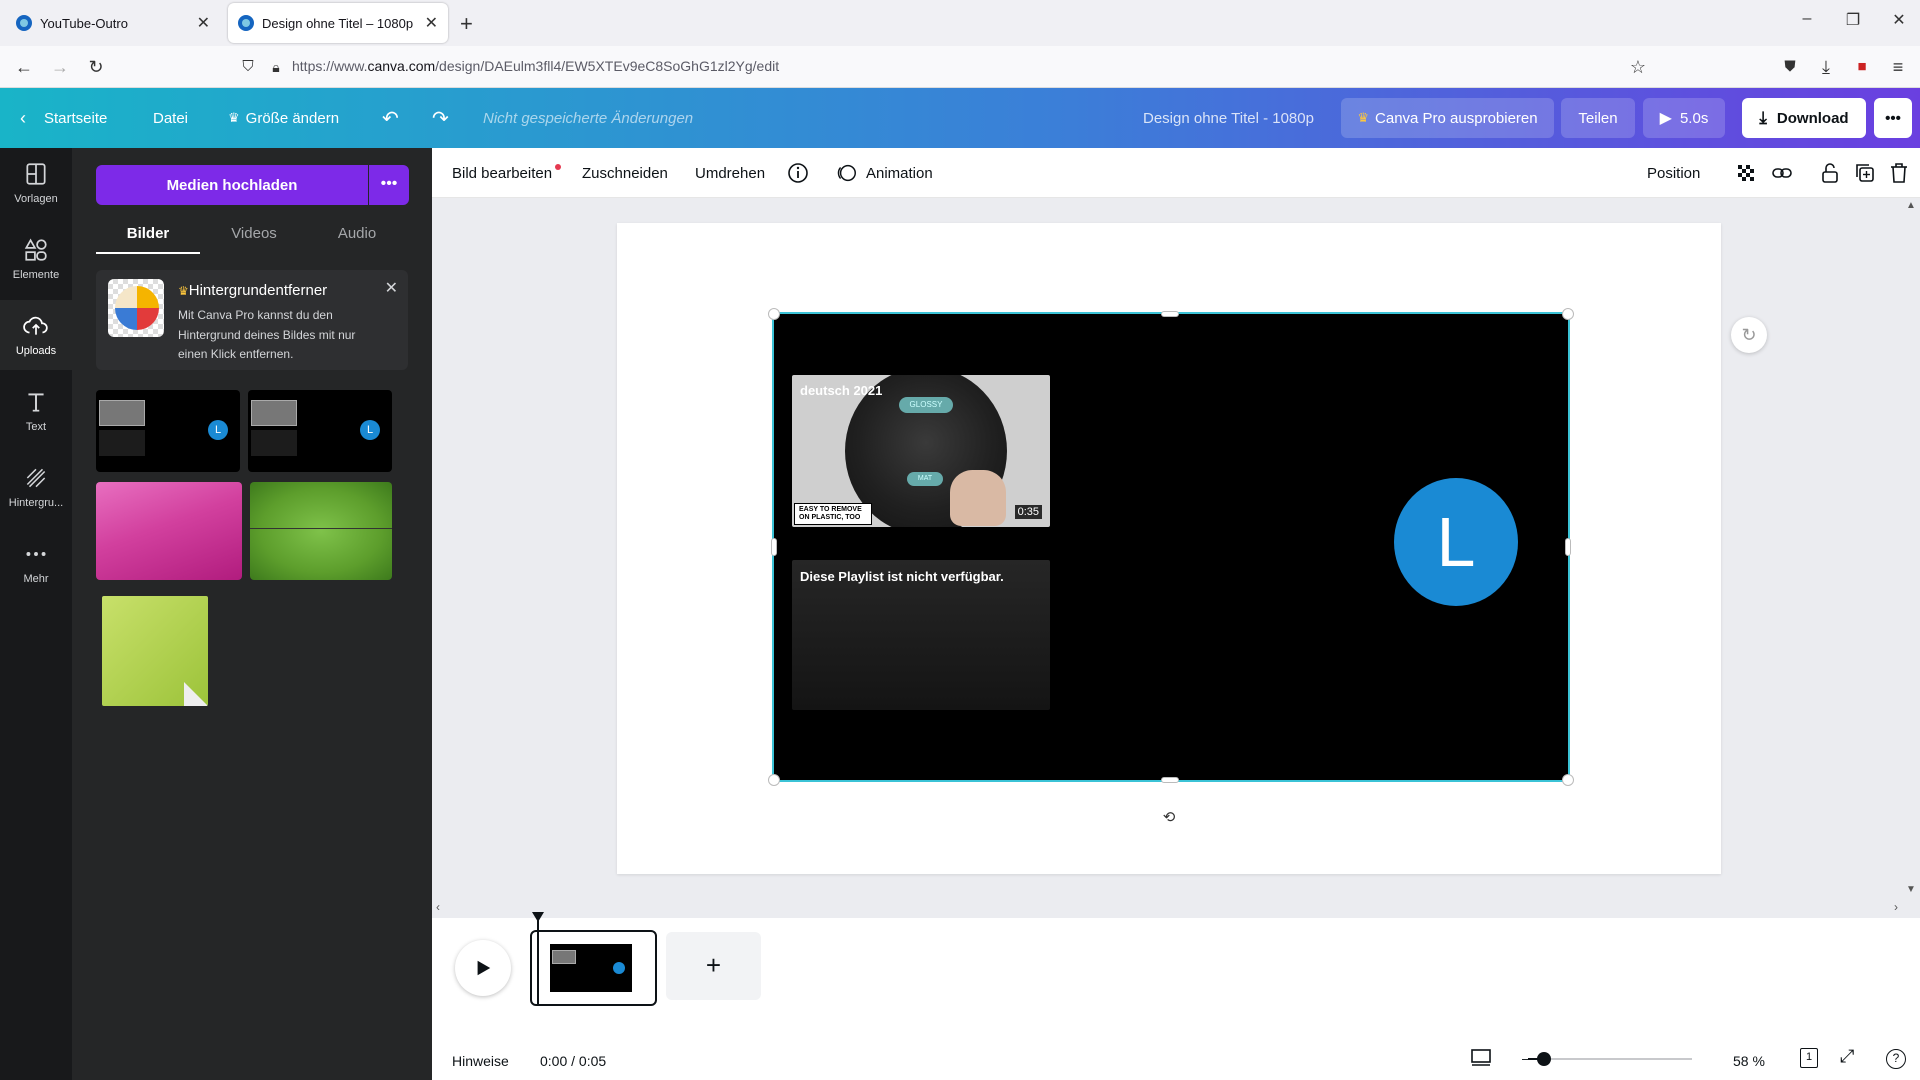 The image size is (1920, 1080). I want to click on downloads-icon: ⤓, so click(1826, 68).